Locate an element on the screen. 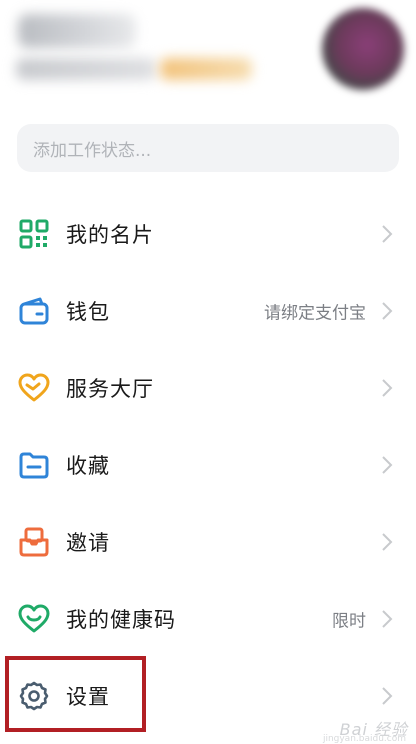  heart-service-icon is located at coordinates (34, 388).